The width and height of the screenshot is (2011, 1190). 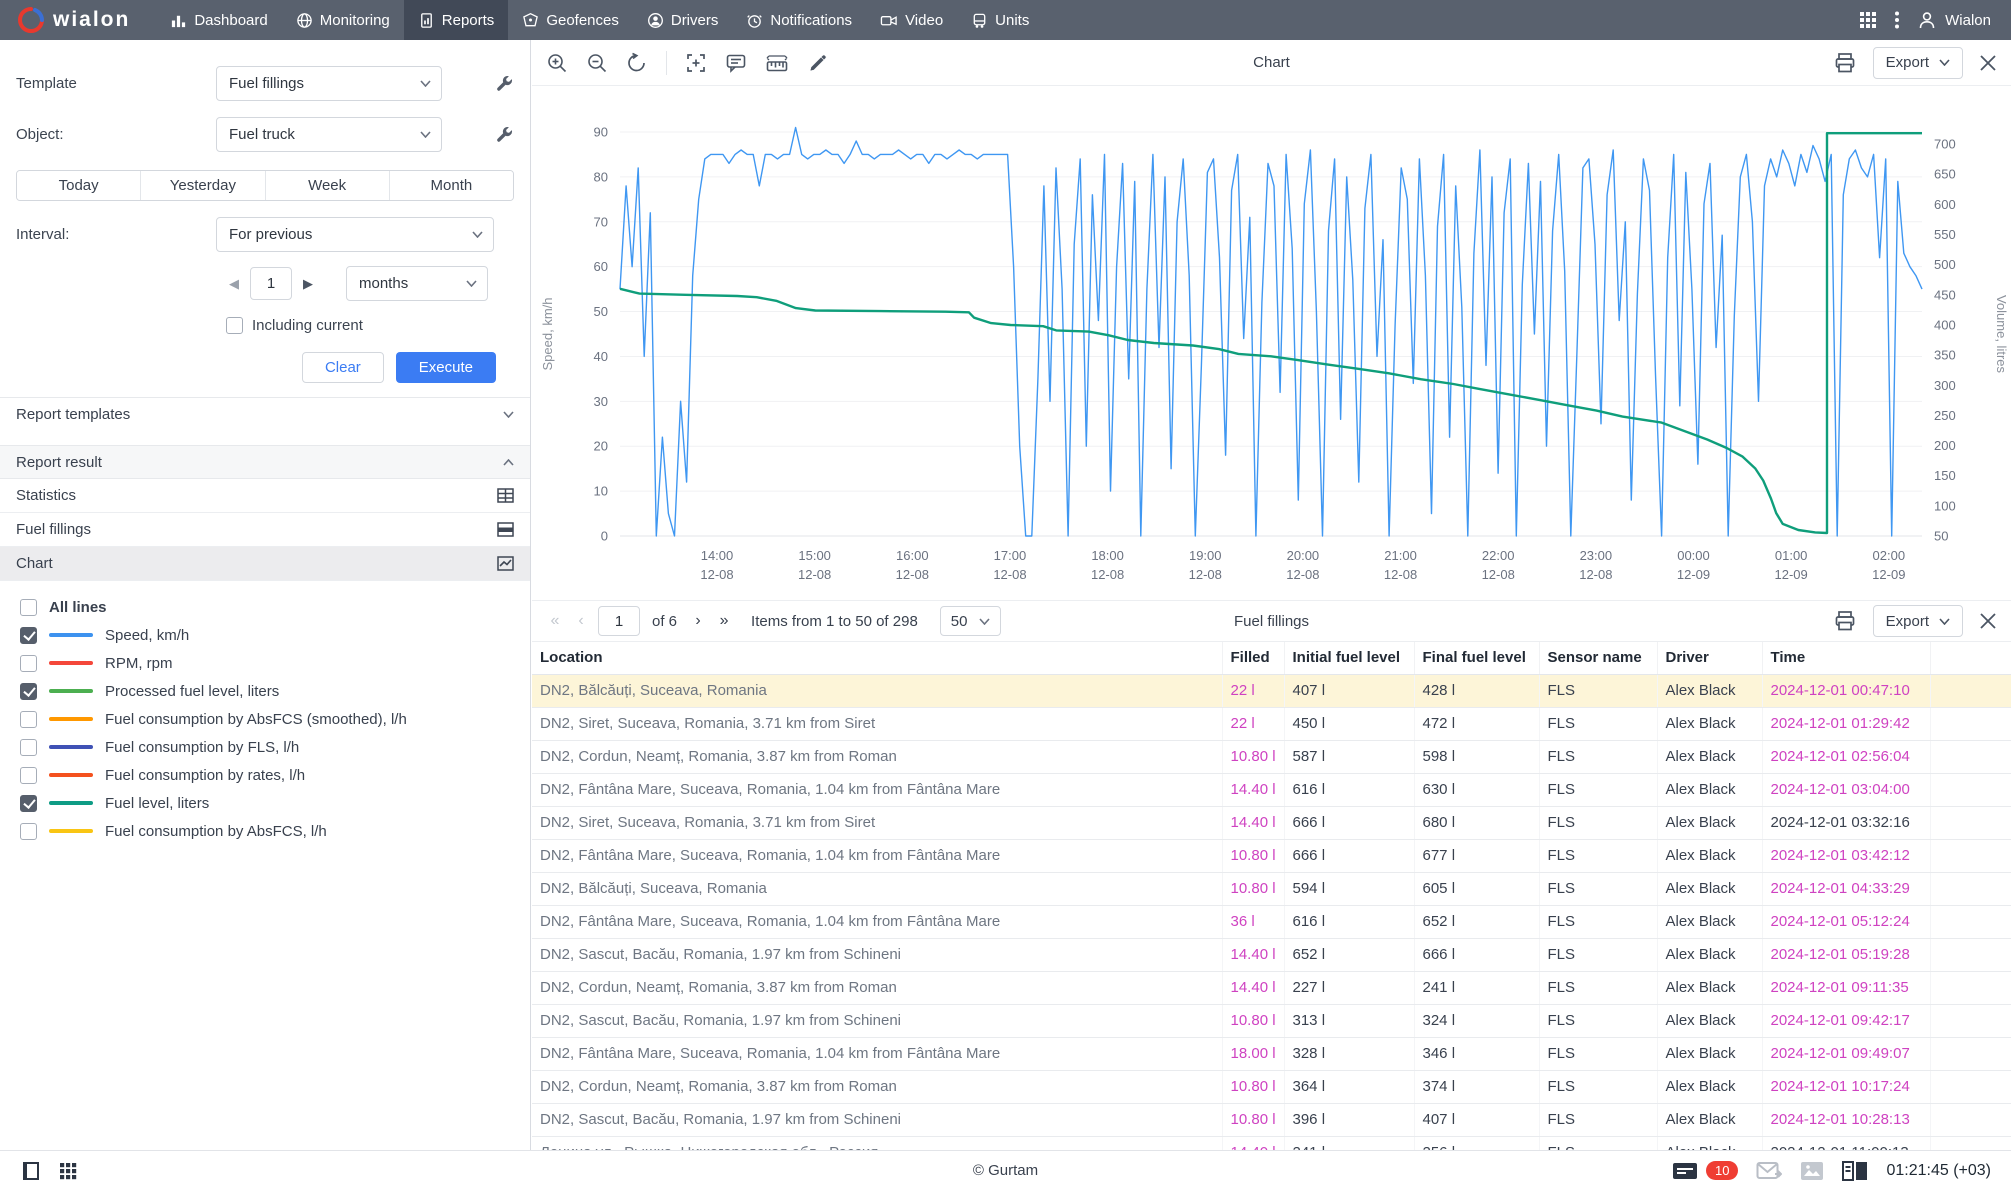 What do you see at coordinates (79, 185) in the screenshot?
I see `quick-range-today: Today` at bounding box center [79, 185].